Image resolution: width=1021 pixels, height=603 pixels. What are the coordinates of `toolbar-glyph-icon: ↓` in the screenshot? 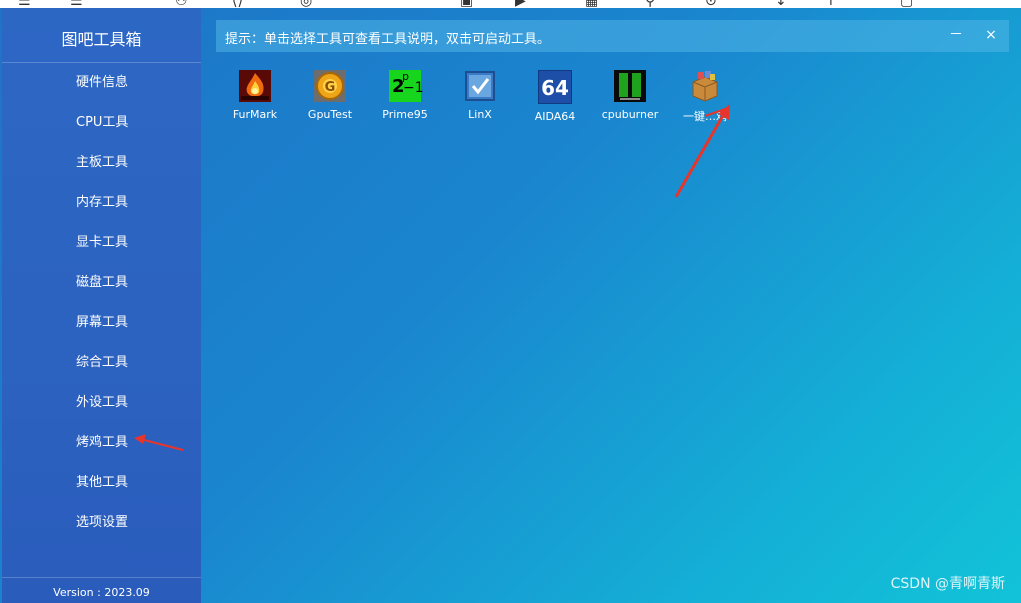 It's located at (781, 4).